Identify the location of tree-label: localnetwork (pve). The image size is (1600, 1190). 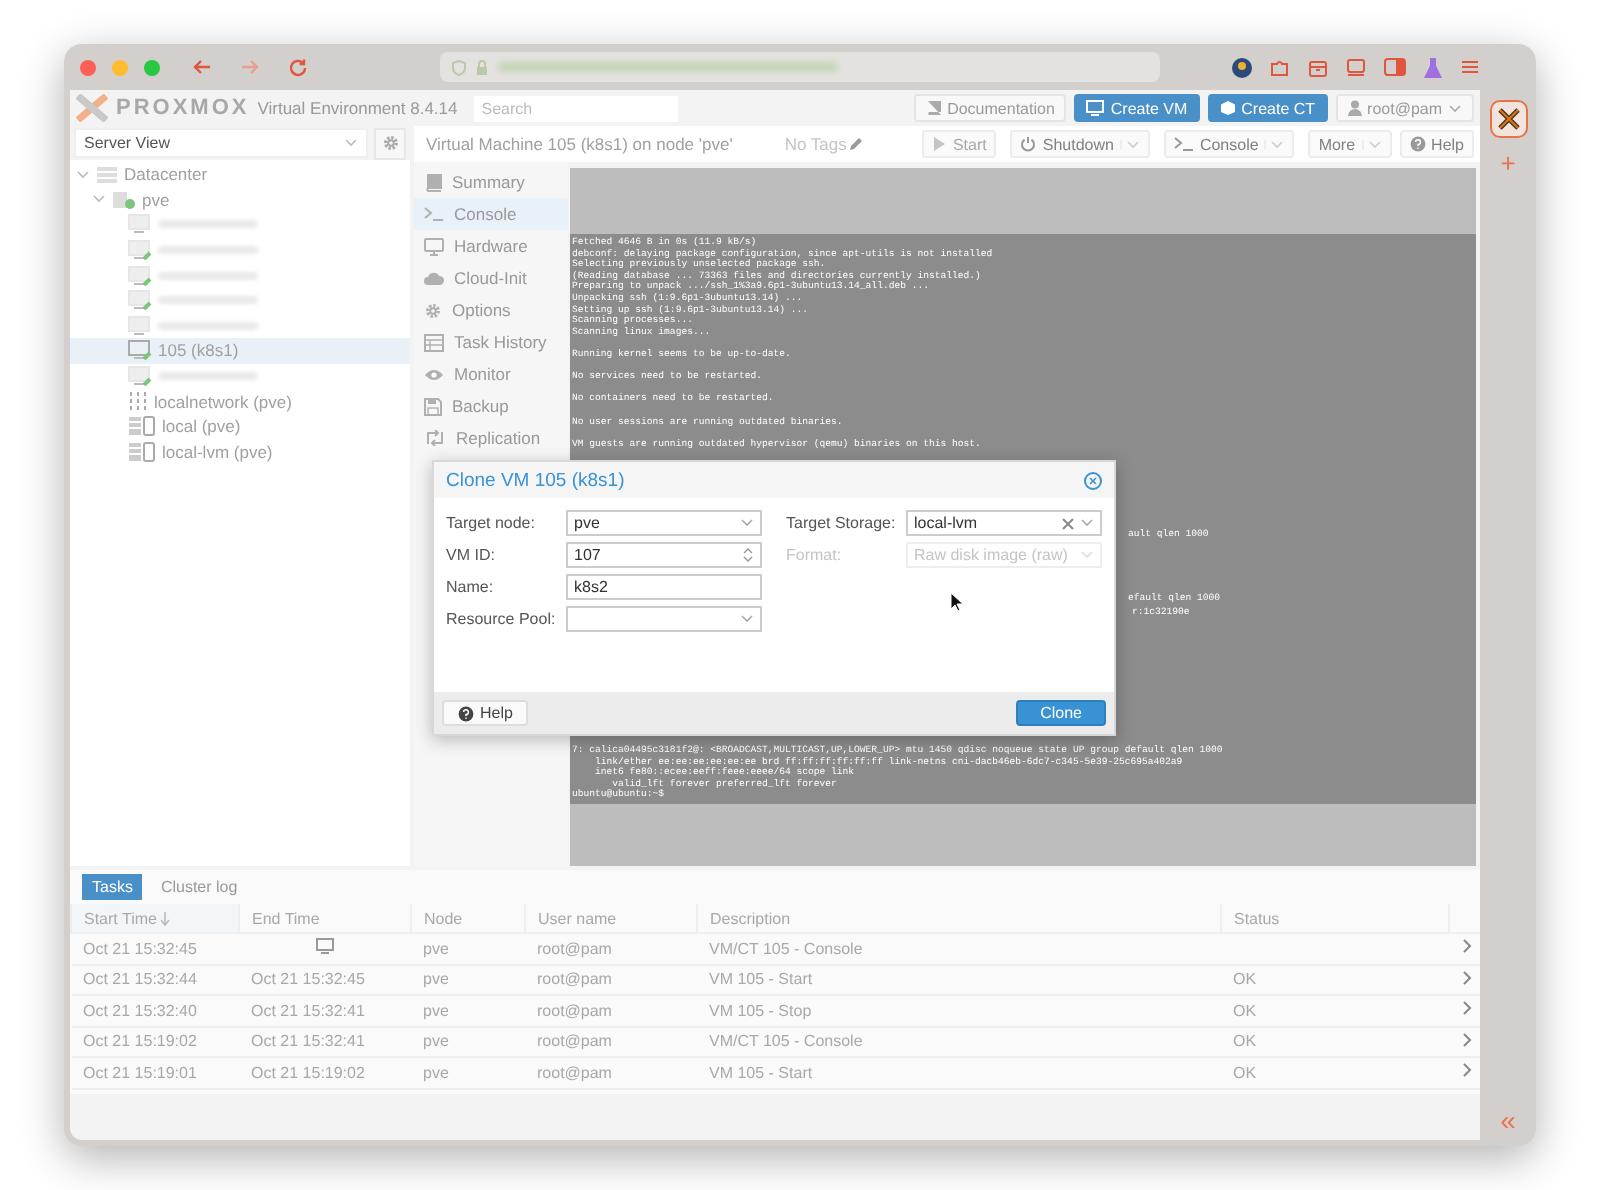
(223, 401).